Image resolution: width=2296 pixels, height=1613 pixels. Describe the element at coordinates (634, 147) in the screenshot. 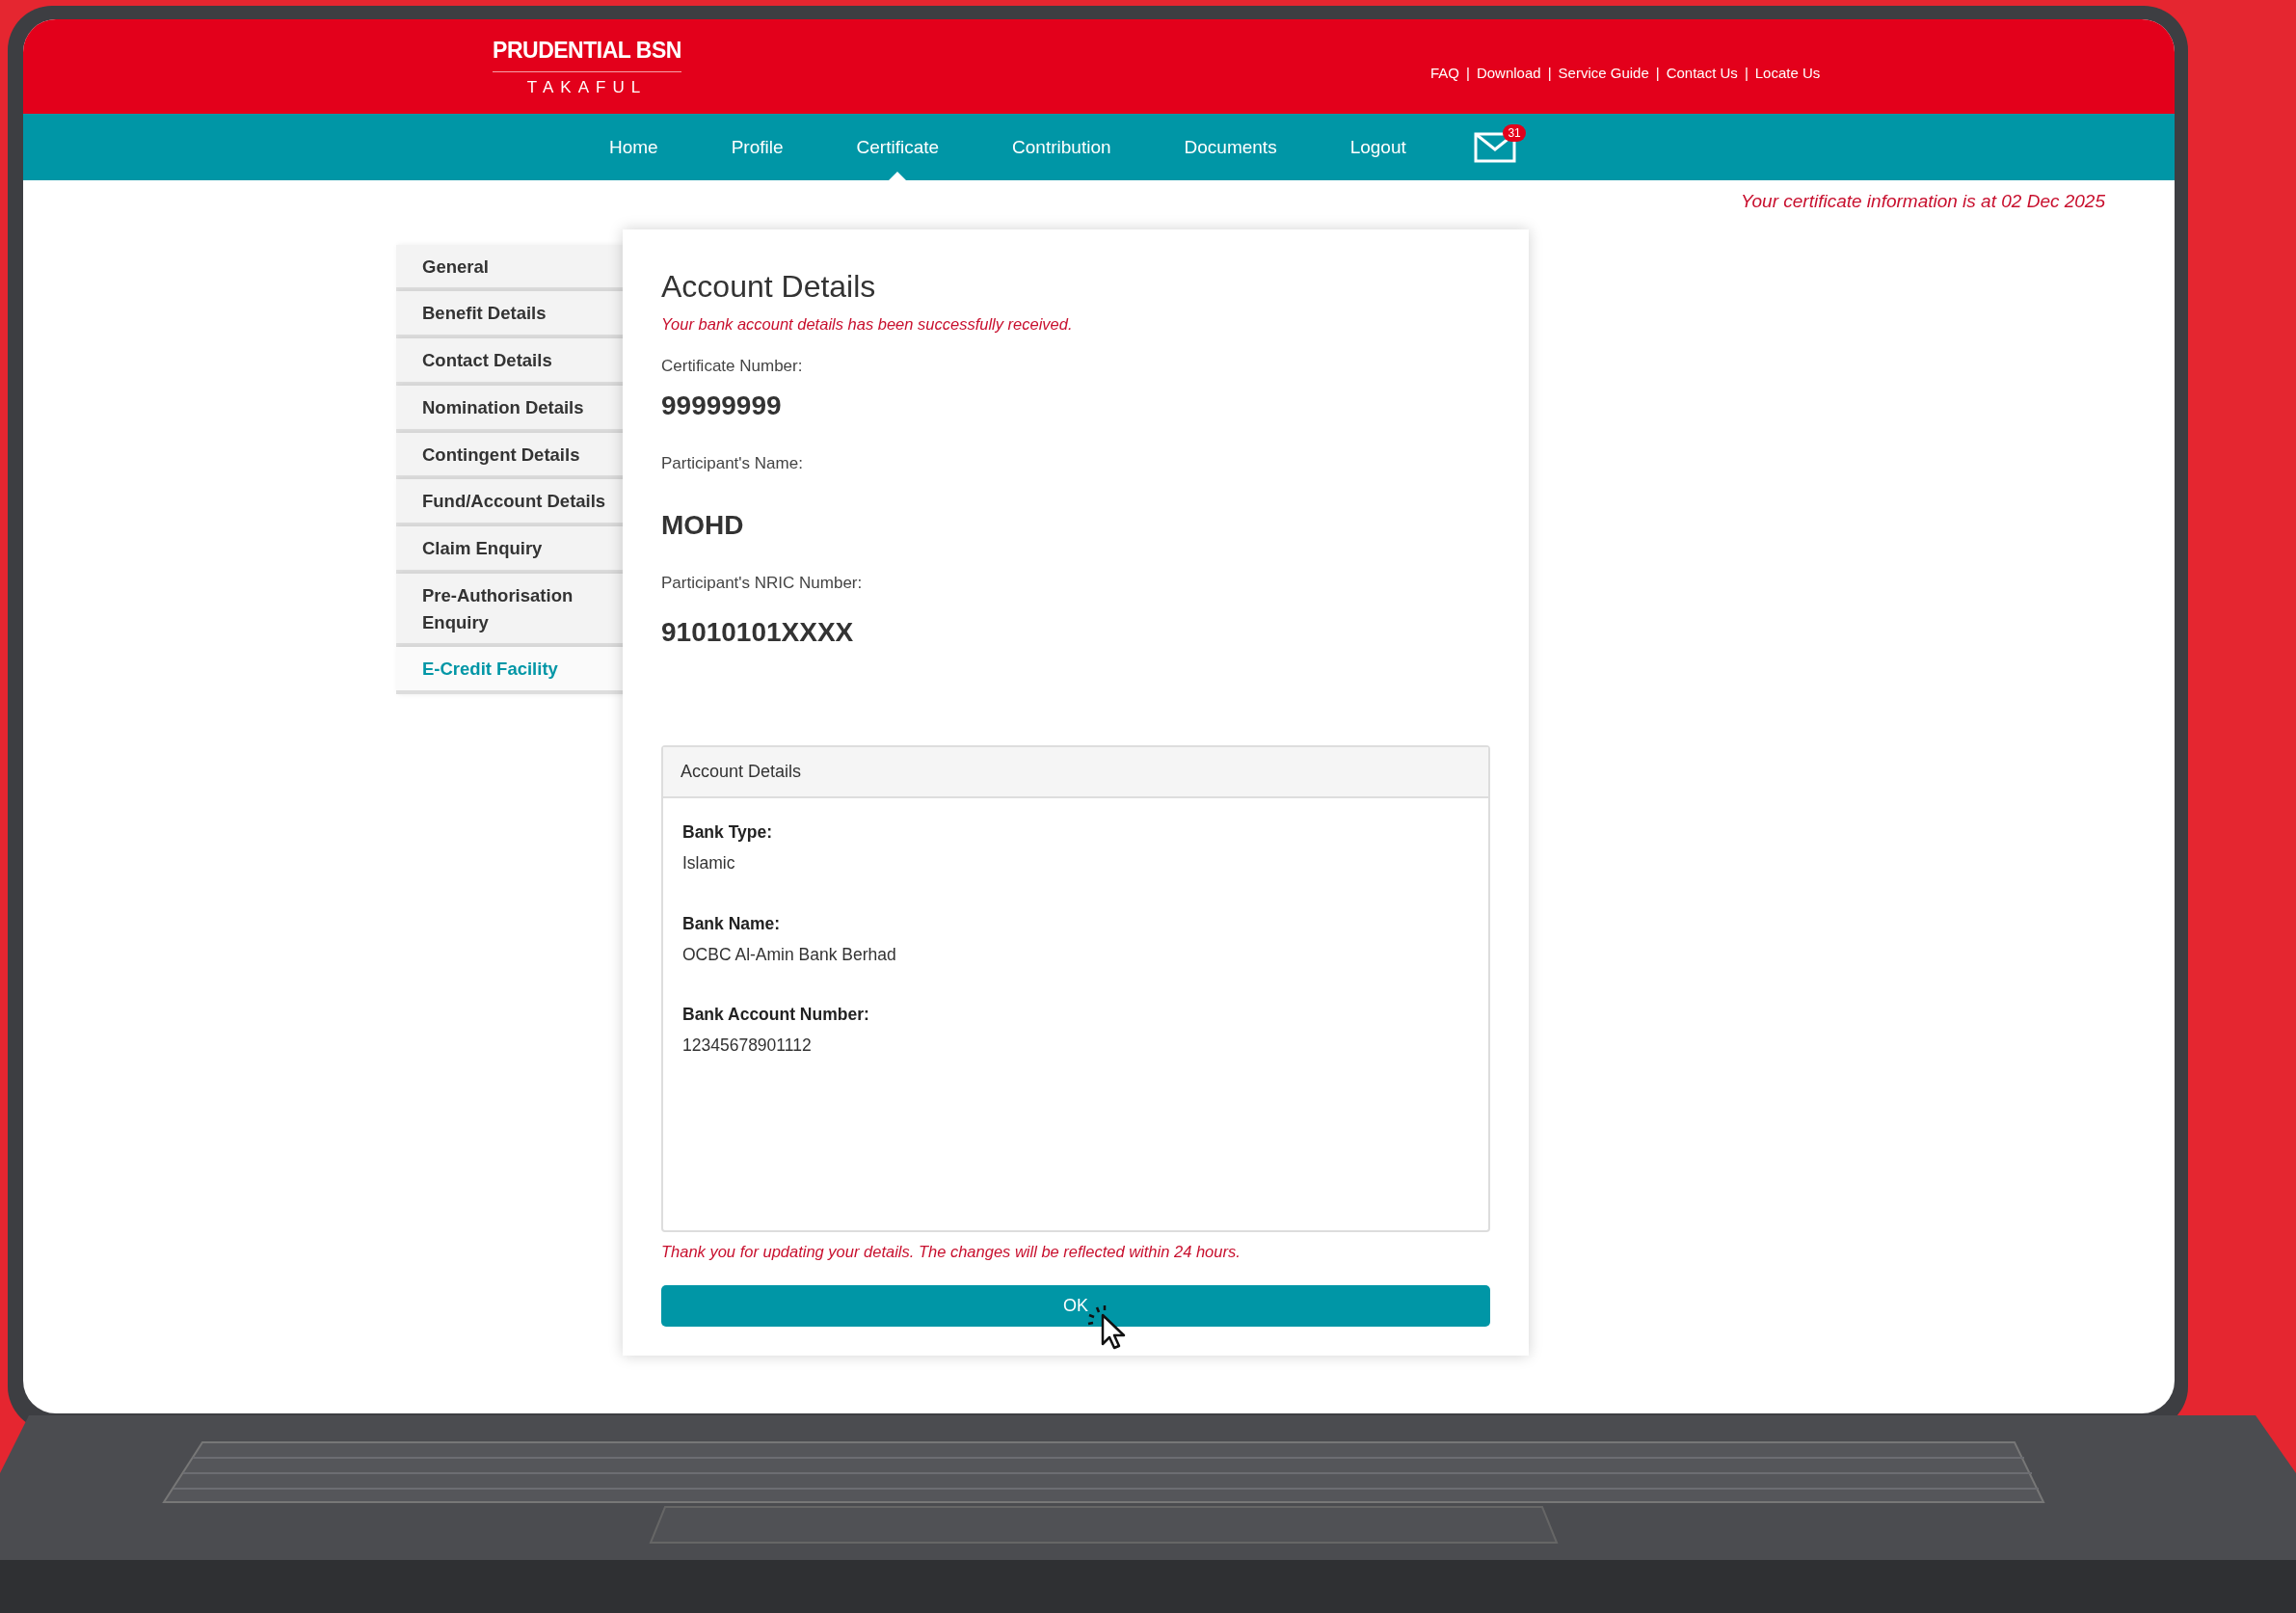

I see `nav-tab: Home` at that location.